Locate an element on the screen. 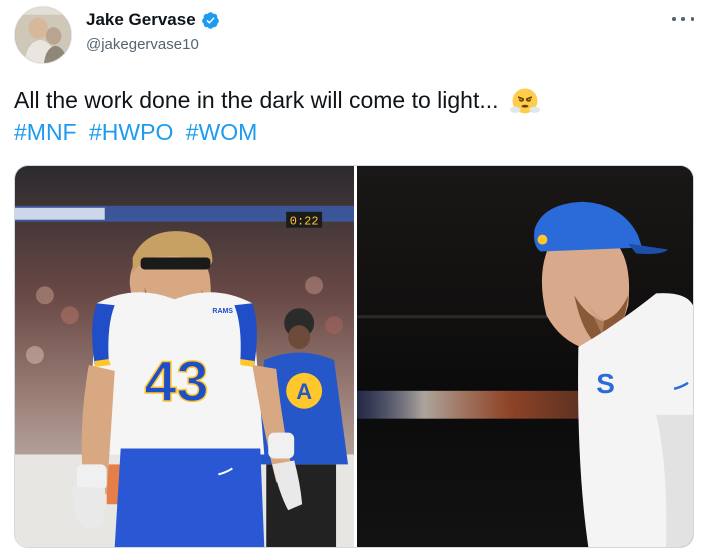  face-with-steam-icon is located at coordinates (524, 101).